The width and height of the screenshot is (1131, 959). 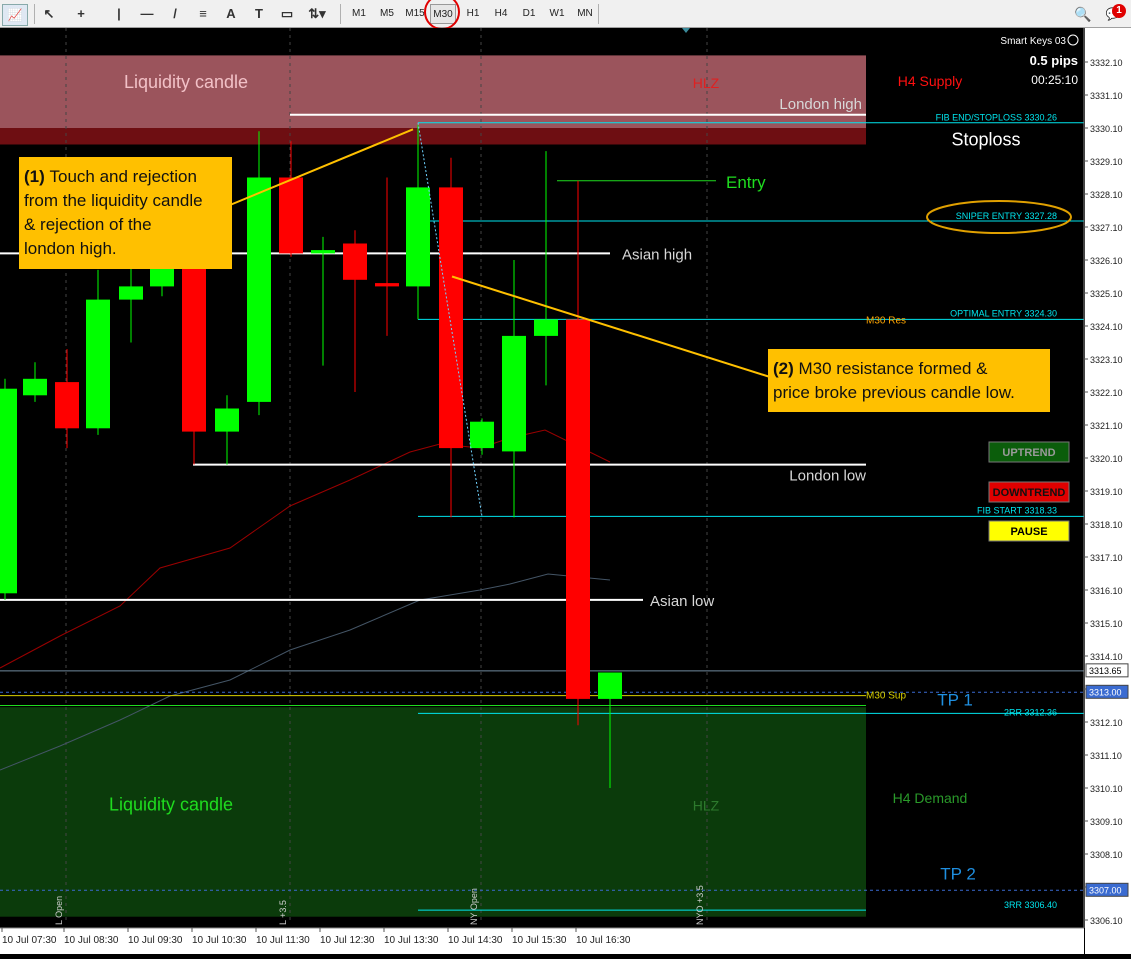 I want to click on stoploss-label: Stoploss, so click(x=985, y=140).